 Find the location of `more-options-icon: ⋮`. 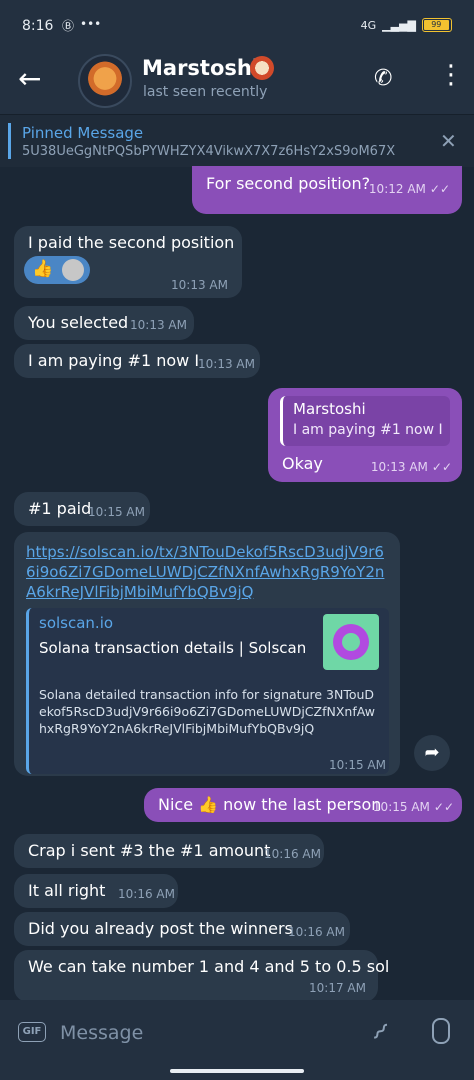

more-options-icon: ⋮ is located at coordinates (451, 75).